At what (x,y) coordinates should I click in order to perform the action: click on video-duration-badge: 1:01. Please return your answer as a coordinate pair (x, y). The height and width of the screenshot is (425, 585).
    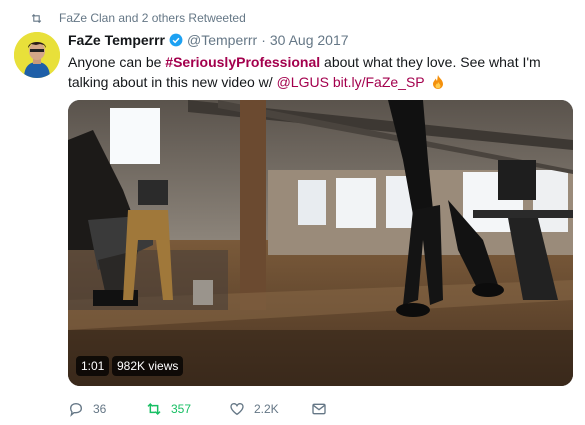
    Looking at the image, I should click on (93, 366).